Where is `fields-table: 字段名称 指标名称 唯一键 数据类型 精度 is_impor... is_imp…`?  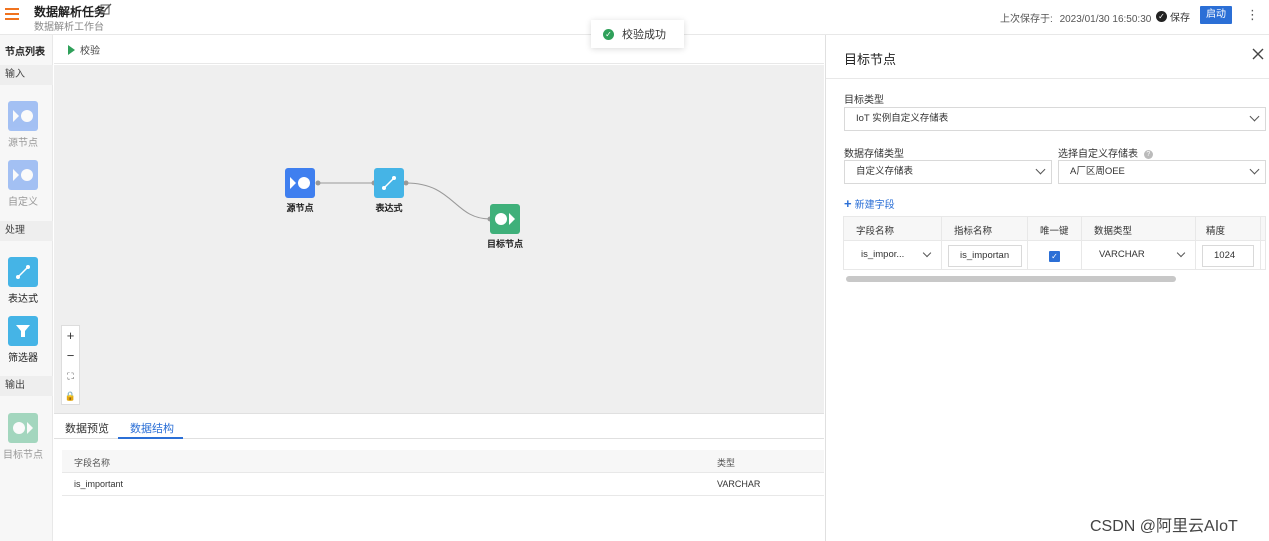 fields-table: 字段名称 指标名称 唯一键 数据类型 精度 is_impor... is_imp… is located at coordinates (1054, 243).